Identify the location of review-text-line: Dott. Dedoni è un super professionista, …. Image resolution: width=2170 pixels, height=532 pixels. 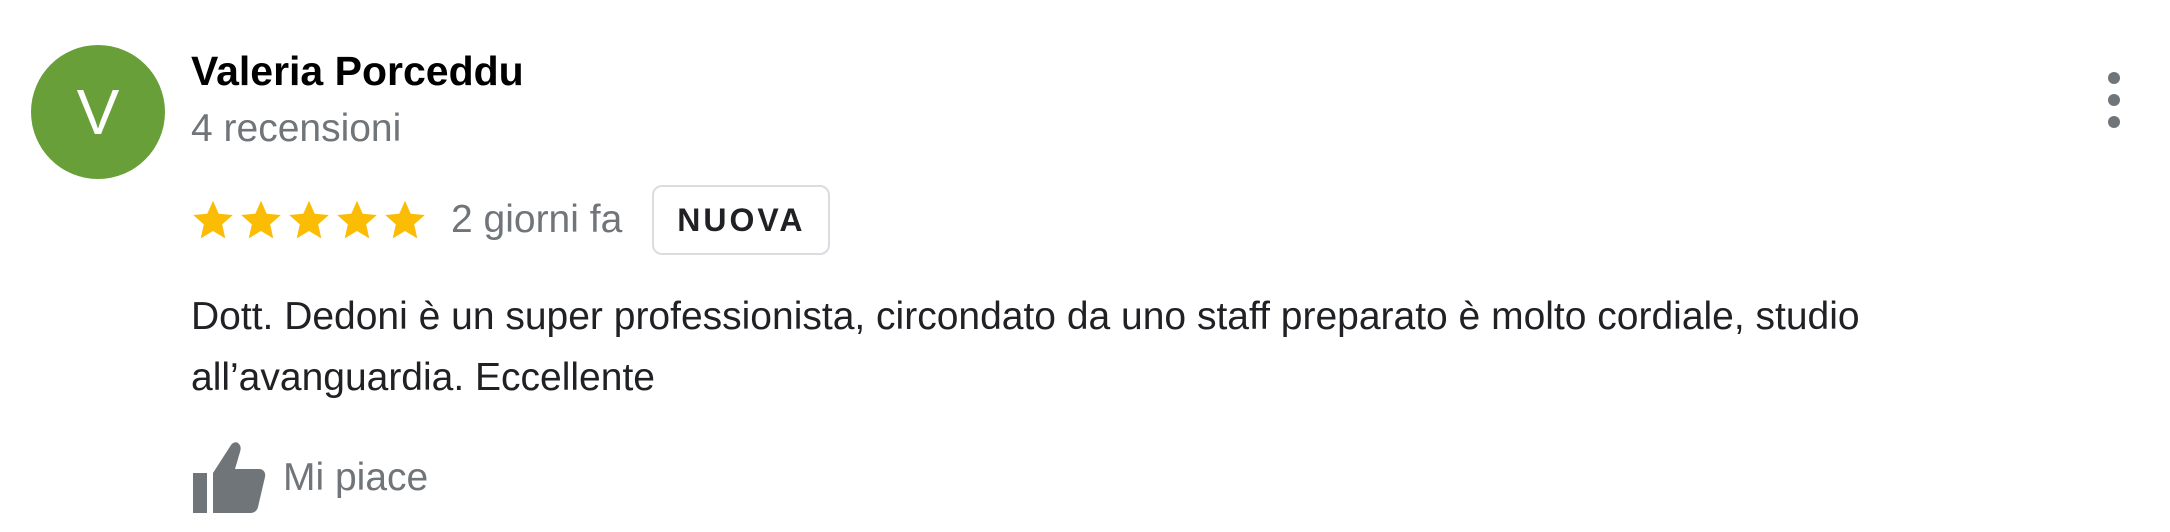
(1025, 316).